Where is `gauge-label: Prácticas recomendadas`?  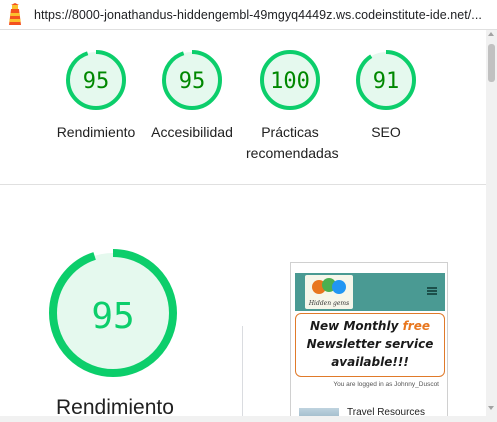
gauge-label: Prácticas recomendadas is located at coordinates (292, 142).